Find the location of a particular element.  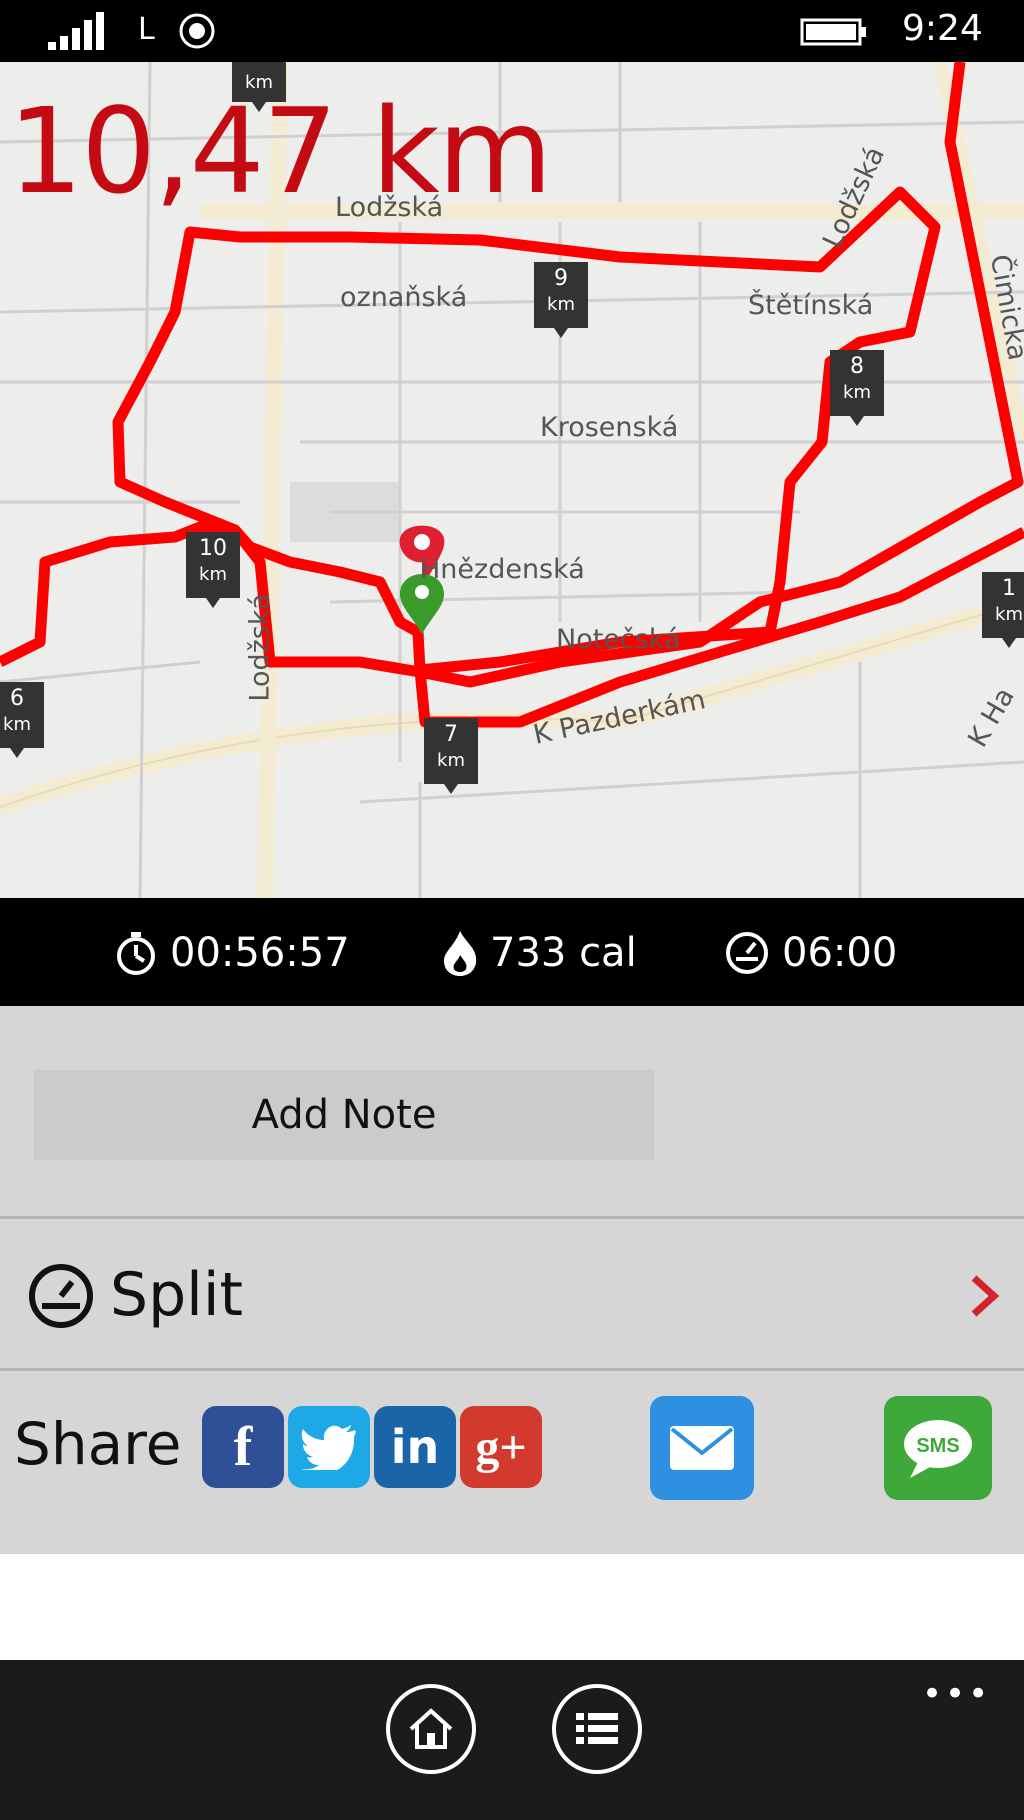

street-label: Hnězdenská is located at coordinates (502, 569).